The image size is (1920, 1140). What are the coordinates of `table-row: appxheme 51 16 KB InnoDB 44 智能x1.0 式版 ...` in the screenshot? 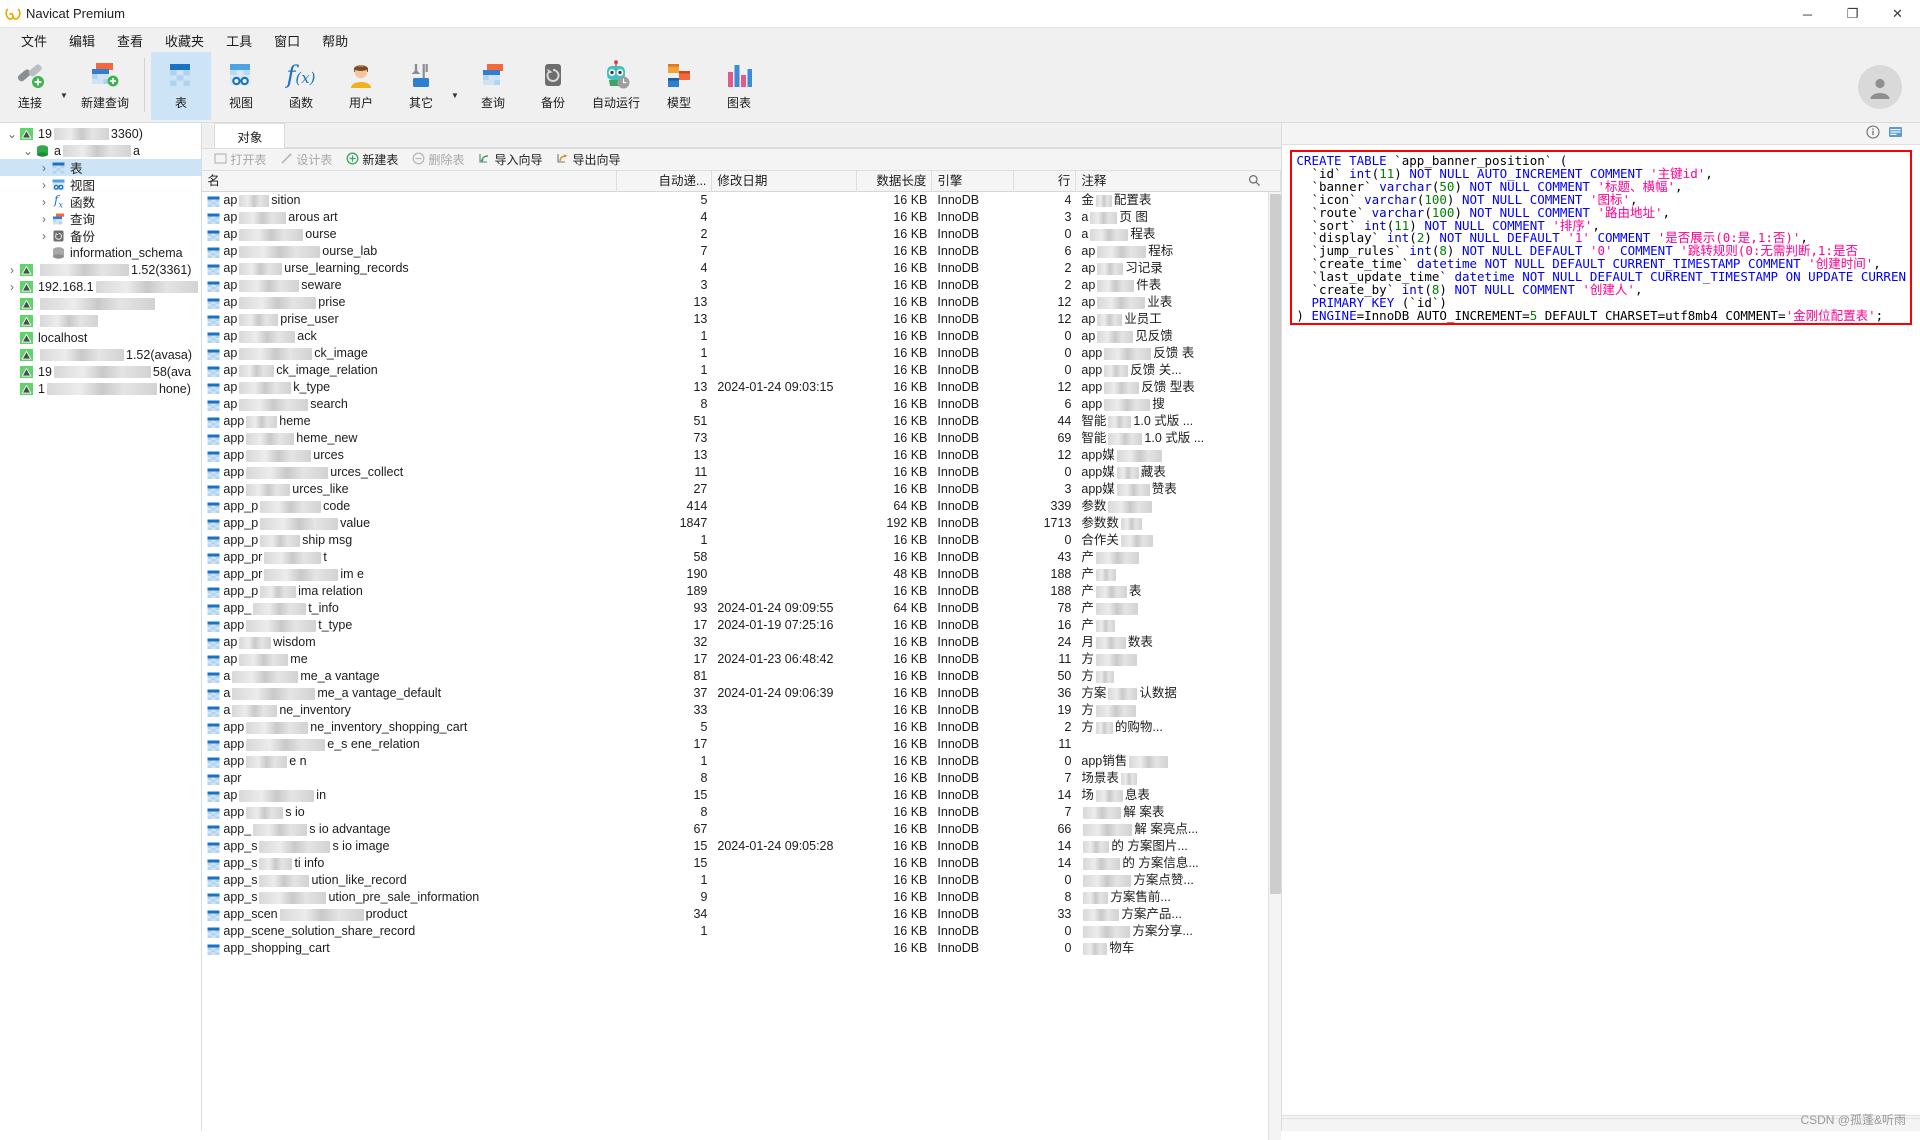 It's located at (741, 421).